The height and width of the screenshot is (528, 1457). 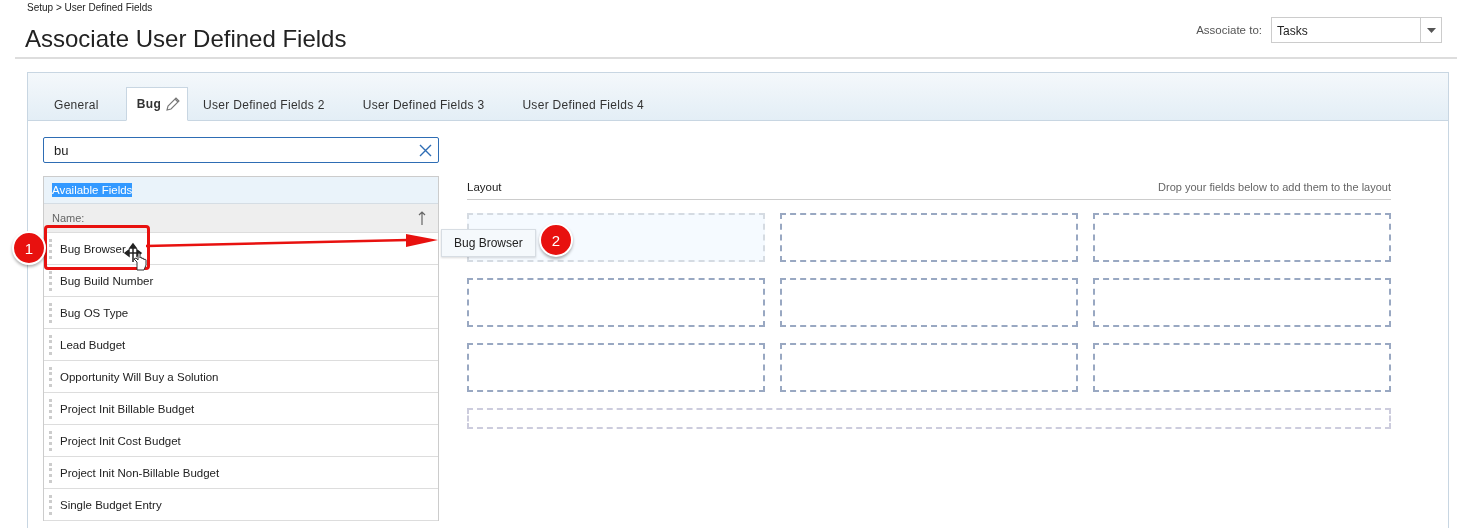 What do you see at coordinates (92, 190) in the screenshot?
I see `list-title: Available Fields` at bounding box center [92, 190].